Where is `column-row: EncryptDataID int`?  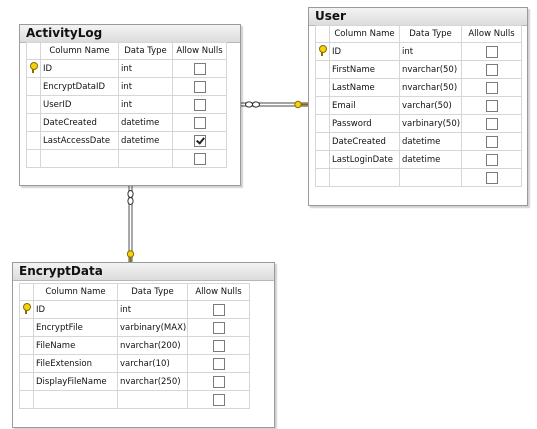
column-row: EncryptDataID int is located at coordinates (126, 86).